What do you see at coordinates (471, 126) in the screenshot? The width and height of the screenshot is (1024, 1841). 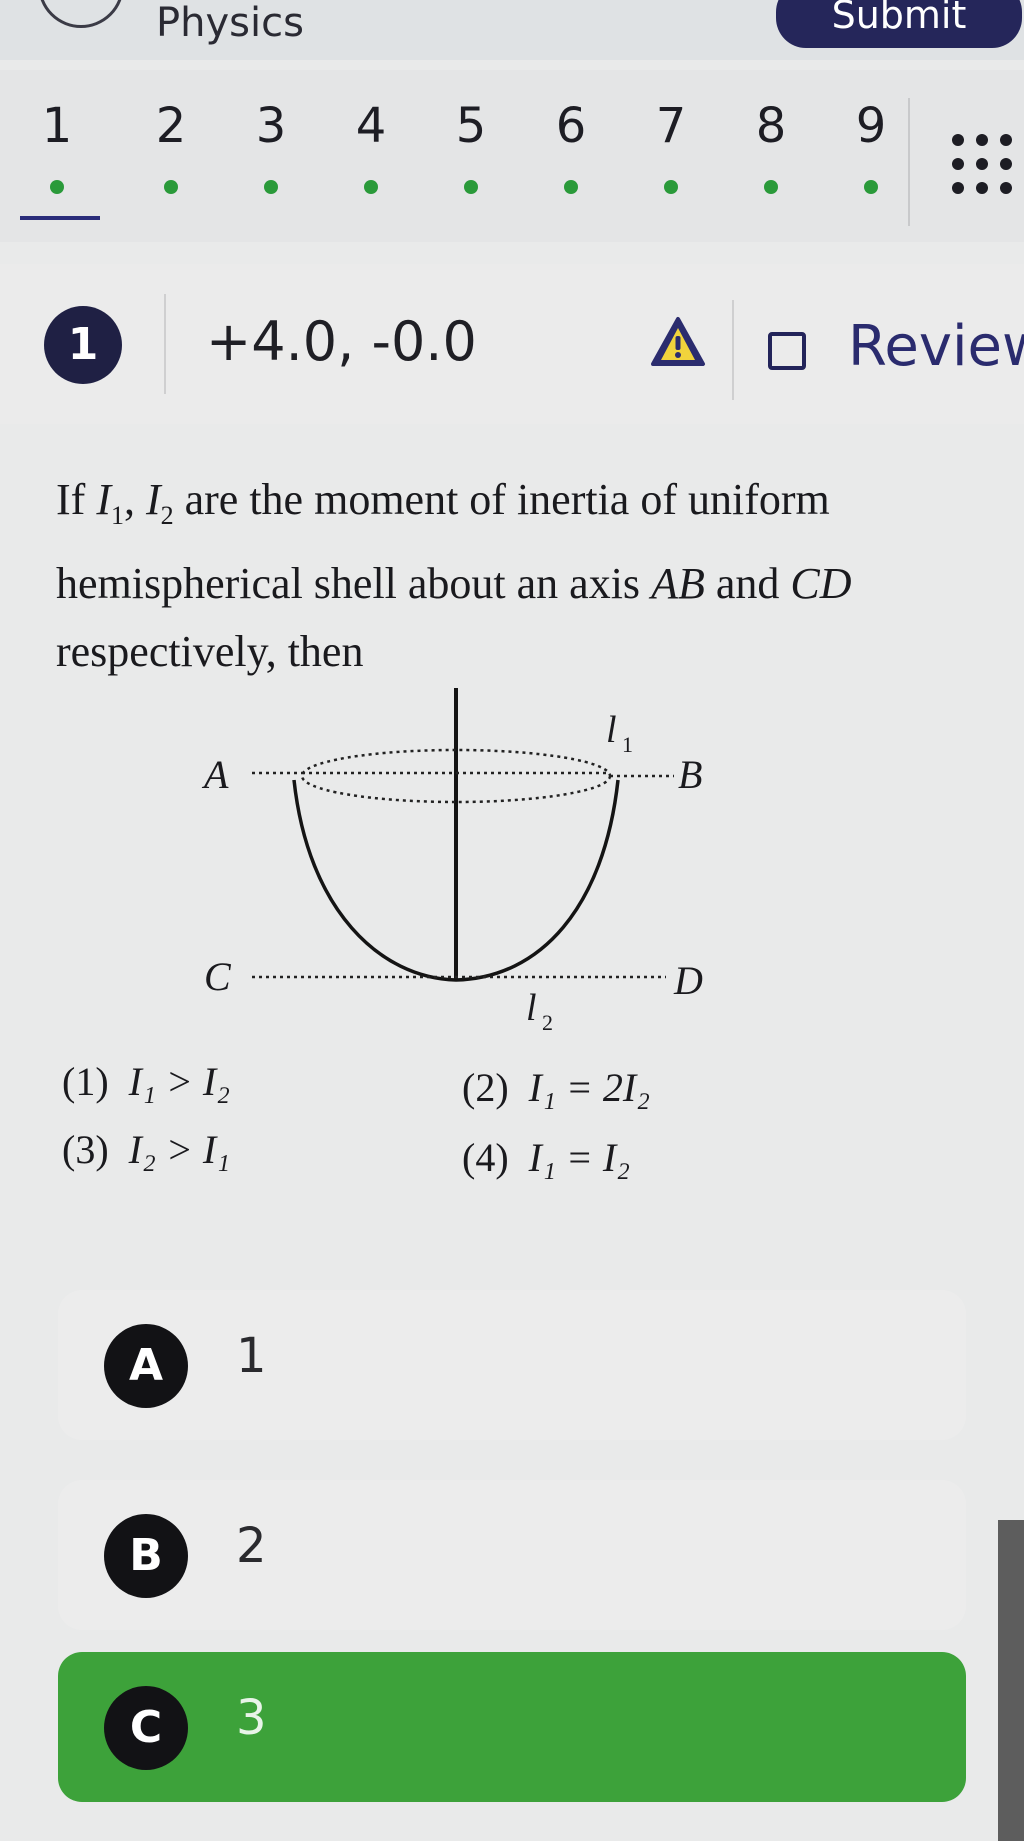 I see `question-nav-item-5: 5` at bounding box center [471, 126].